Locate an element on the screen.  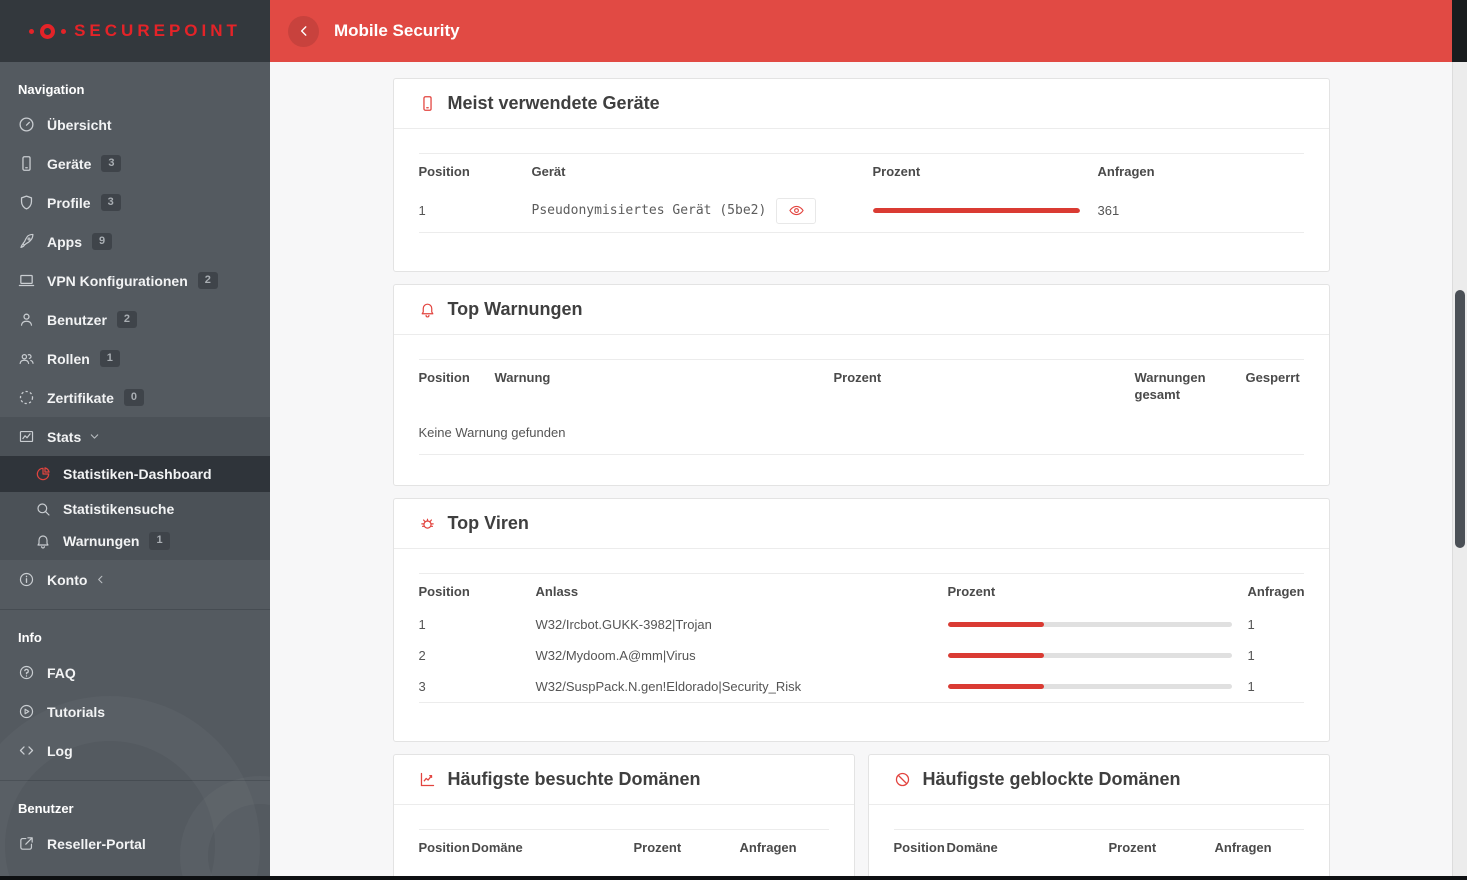
table-row: 1 Pseudonymisiertes Gerät (5be2) 361 is located at coordinates (861, 211).